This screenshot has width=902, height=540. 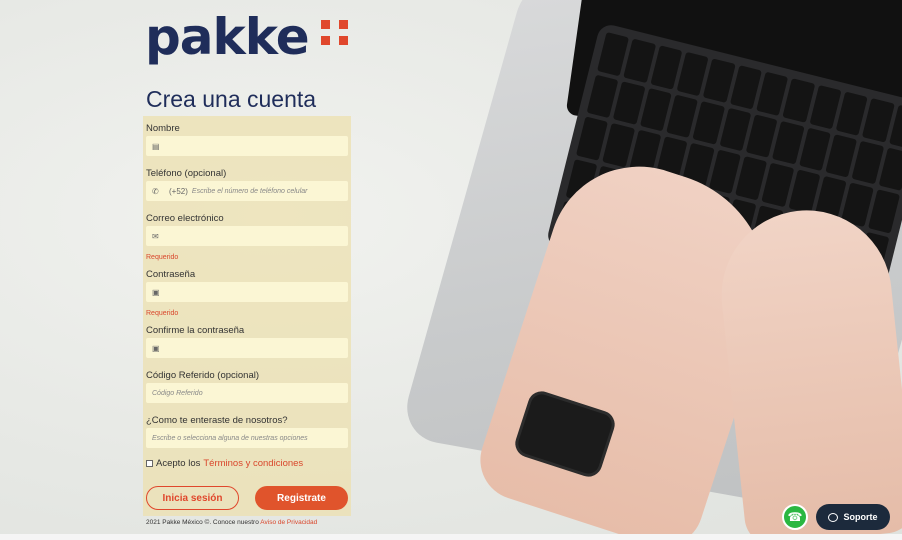 What do you see at coordinates (162, 313) in the screenshot?
I see `password-required-text: Requerido` at bounding box center [162, 313].